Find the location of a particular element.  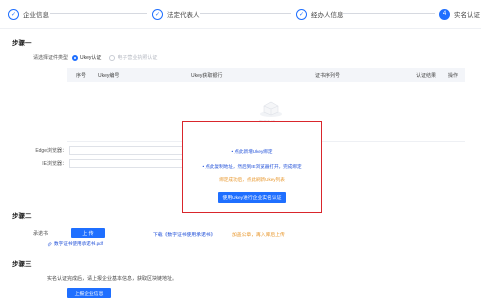

radio-electronic-license is located at coordinates (112, 57).